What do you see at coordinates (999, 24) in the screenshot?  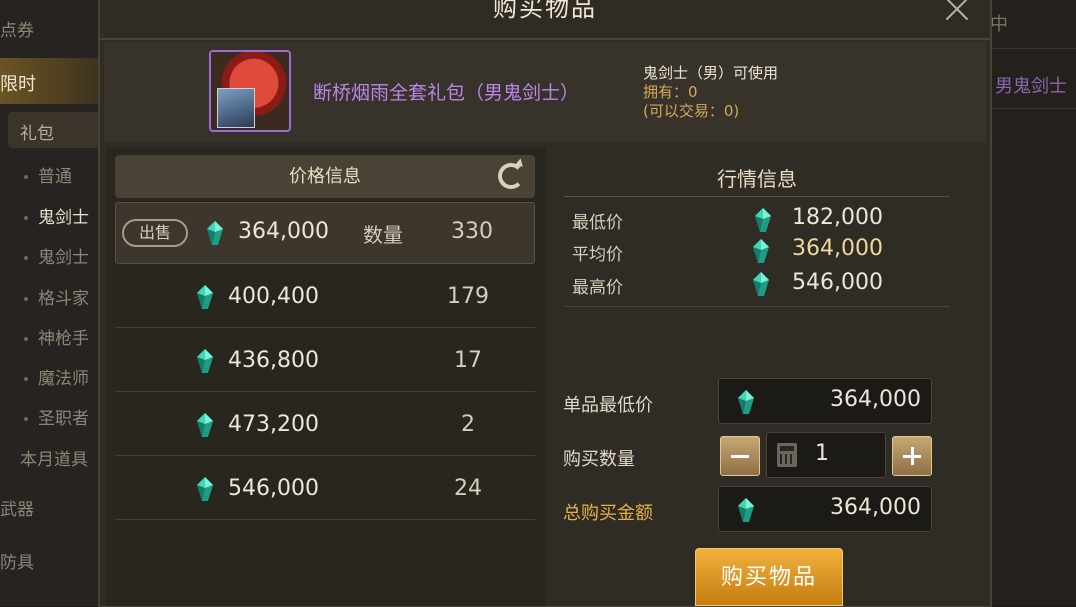 I see `background-text: 中` at bounding box center [999, 24].